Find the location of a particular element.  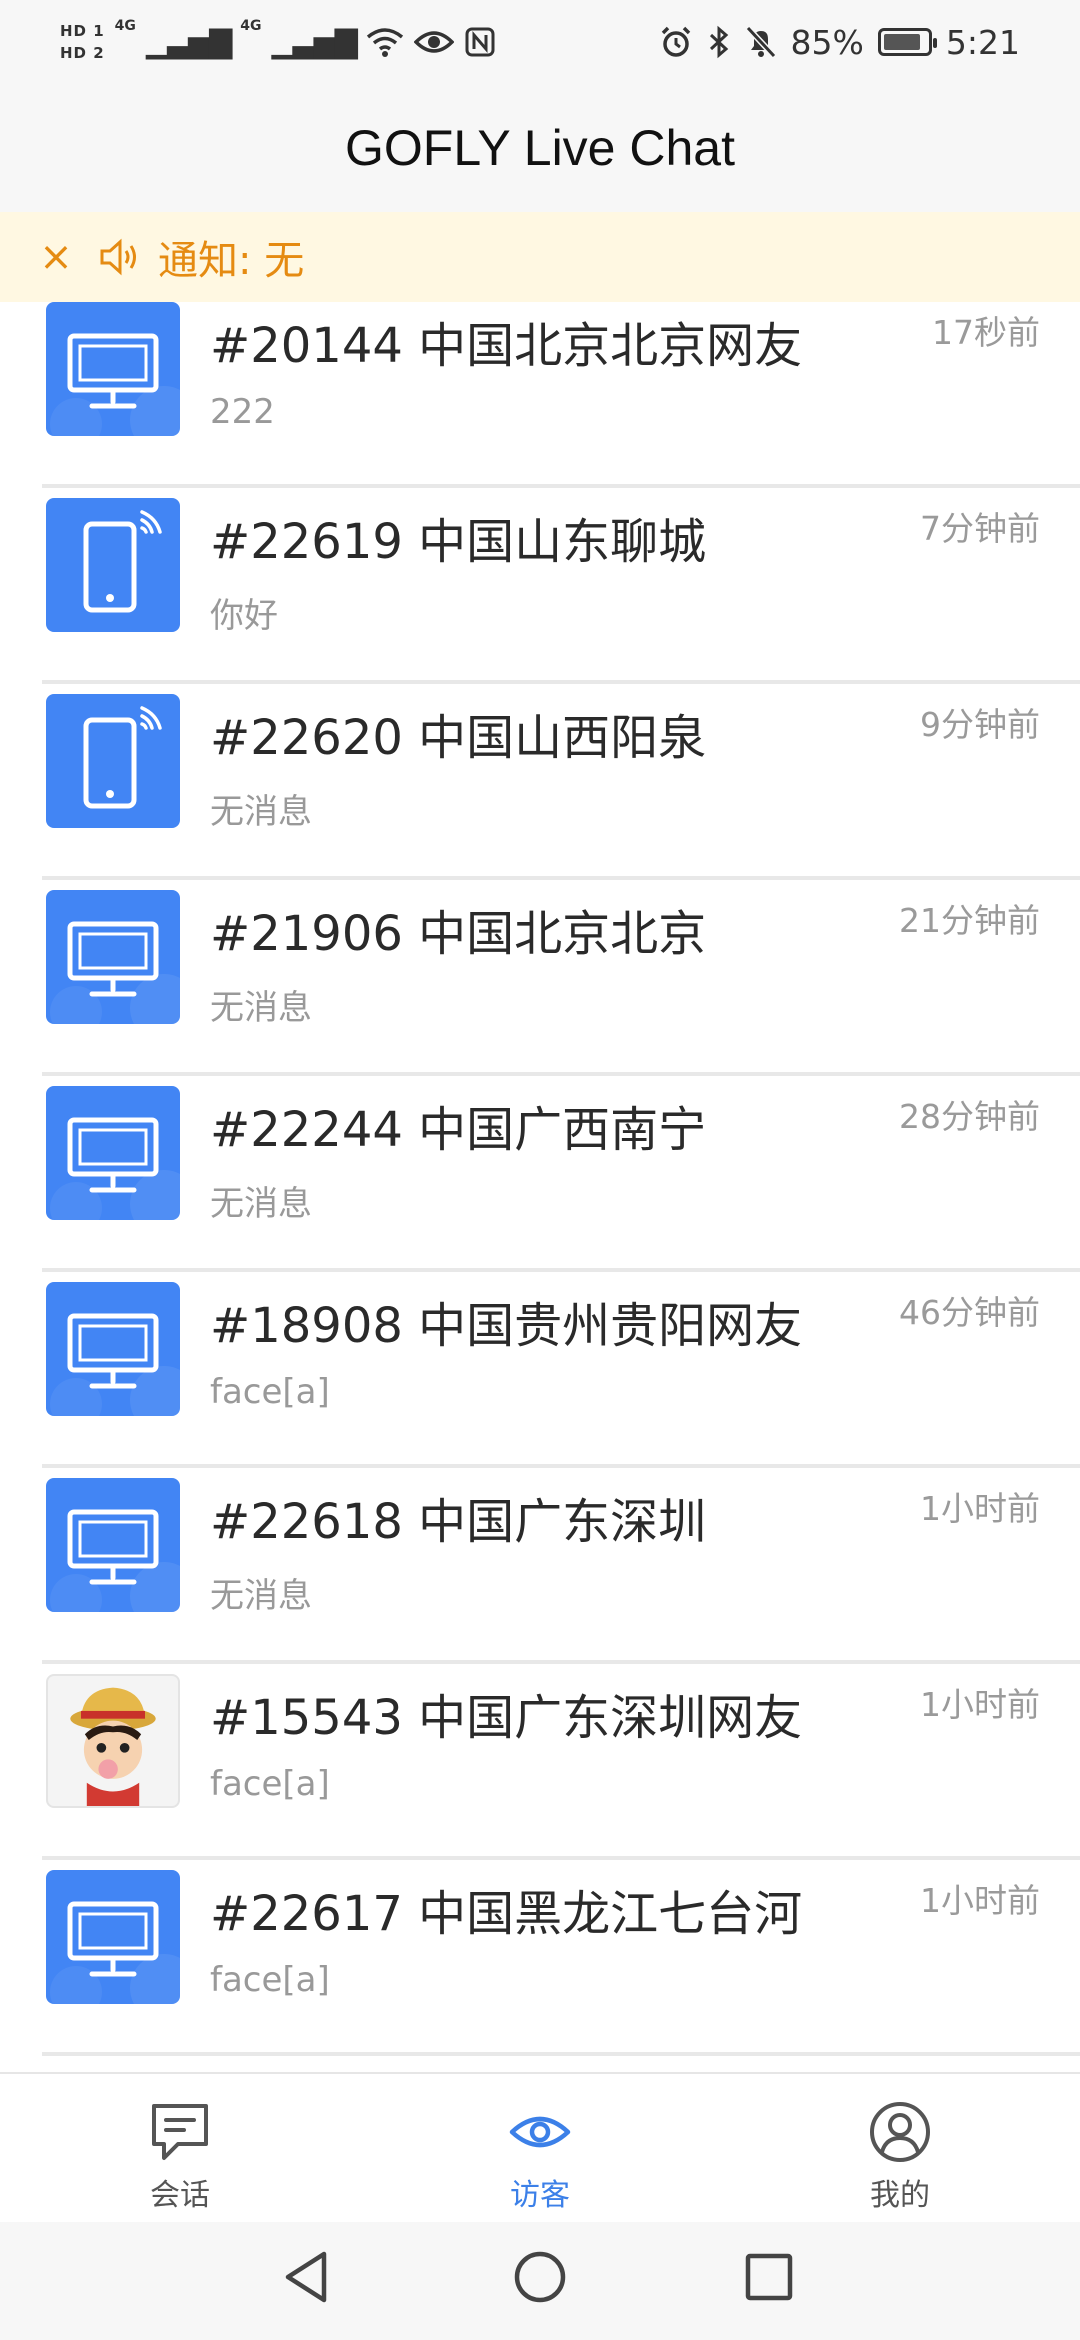

visitor-name: #22617 中国黑龙江七台河 is located at coordinates (506, 1914).